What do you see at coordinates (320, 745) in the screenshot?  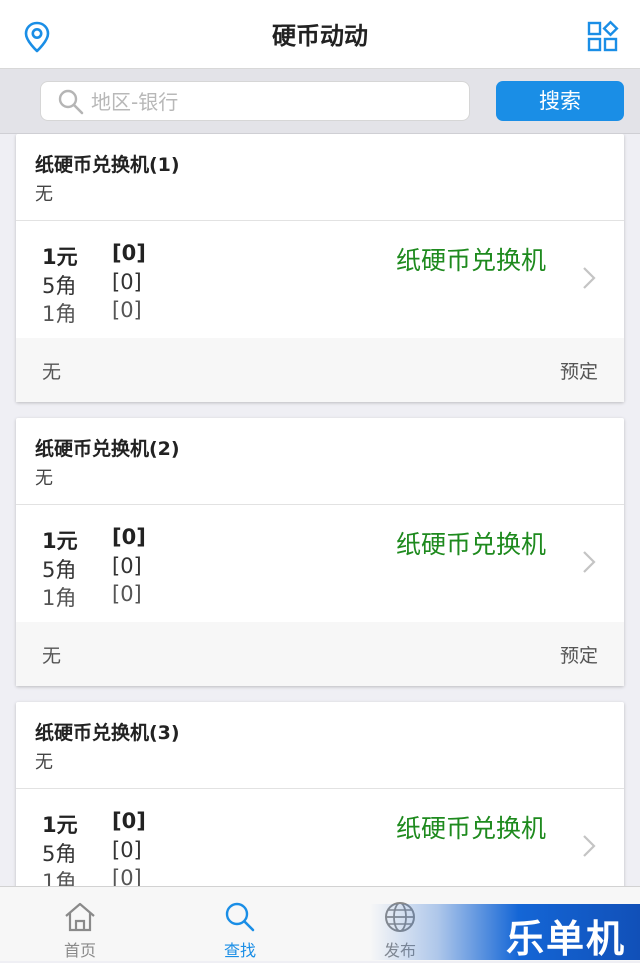 I see `card-header: 纸硬币兑换机(3) 无` at bounding box center [320, 745].